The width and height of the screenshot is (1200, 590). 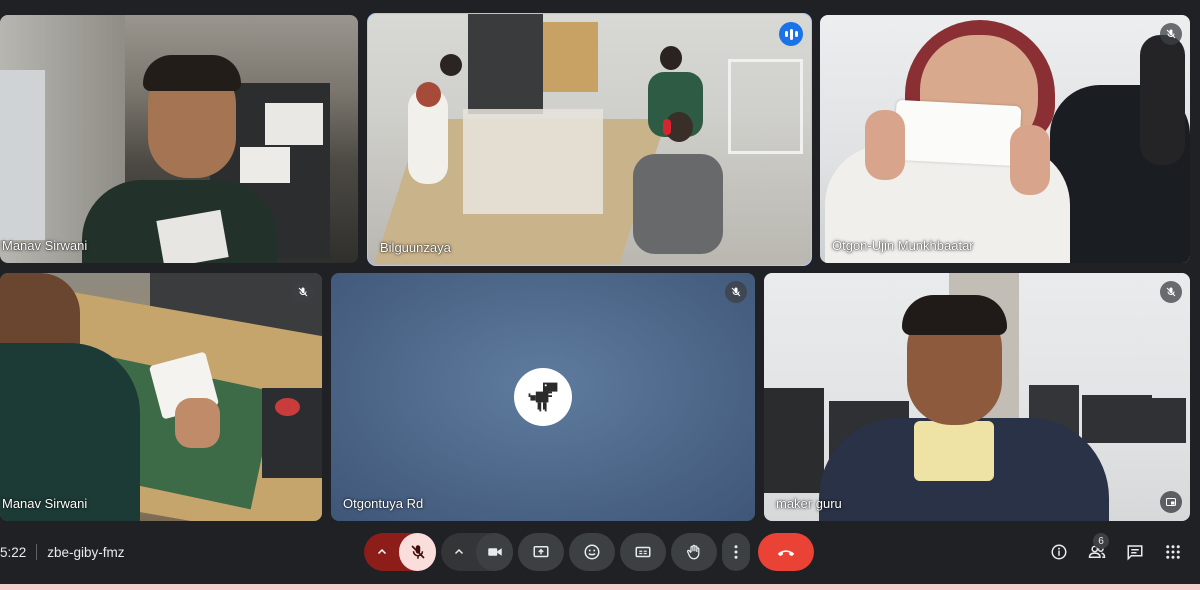 What do you see at coordinates (1171, 502) in the screenshot?
I see `picture-in-picture-icon` at bounding box center [1171, 502].